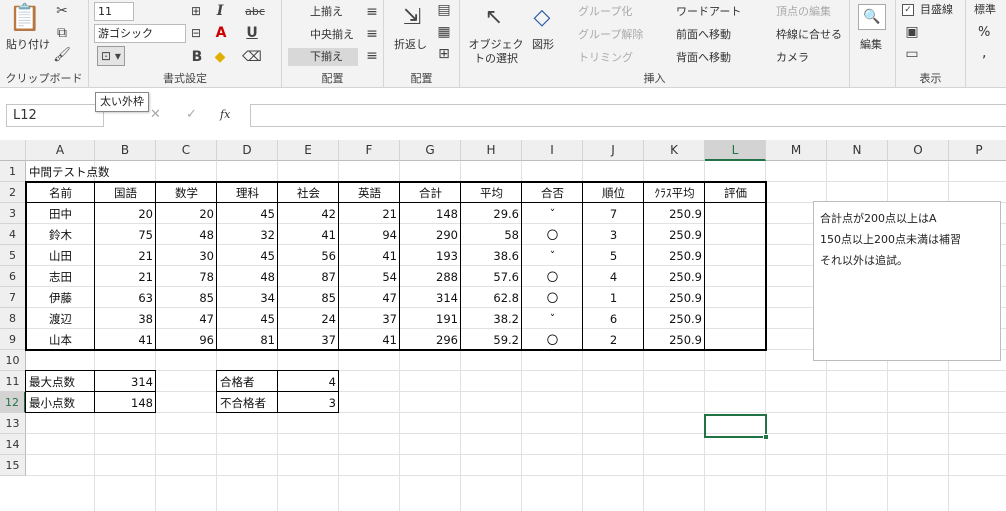  What do you see at coordinates (410, 45) in the screenshot?
I see `wrap-text-button: 折返し` at bounding box center [410, 45].